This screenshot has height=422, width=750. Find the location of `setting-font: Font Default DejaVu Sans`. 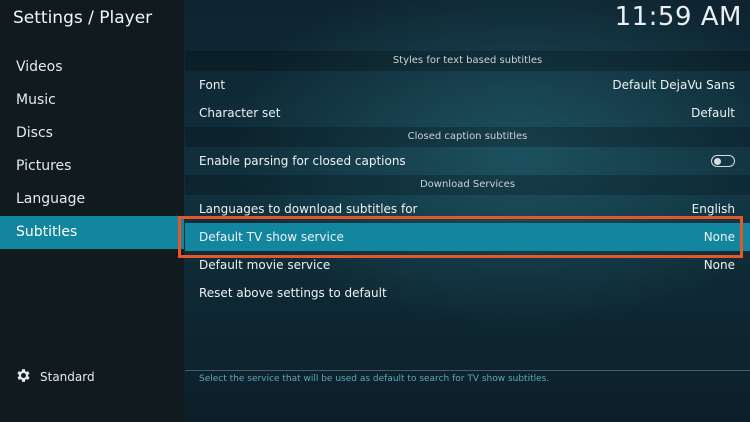

setting-font: Font Default DejaVu Sans is located at coordinates (467, 85).